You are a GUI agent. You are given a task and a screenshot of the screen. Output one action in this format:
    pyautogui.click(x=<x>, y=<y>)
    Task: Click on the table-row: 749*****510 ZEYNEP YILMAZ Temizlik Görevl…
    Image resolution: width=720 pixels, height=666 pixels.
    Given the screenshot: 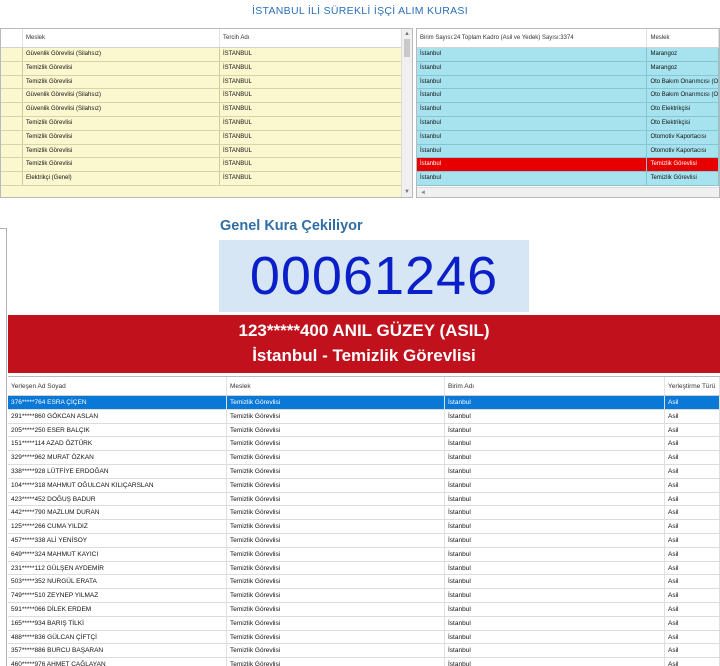 What is the action you would take?
    pyautogui.click(x=364, y=596)
    